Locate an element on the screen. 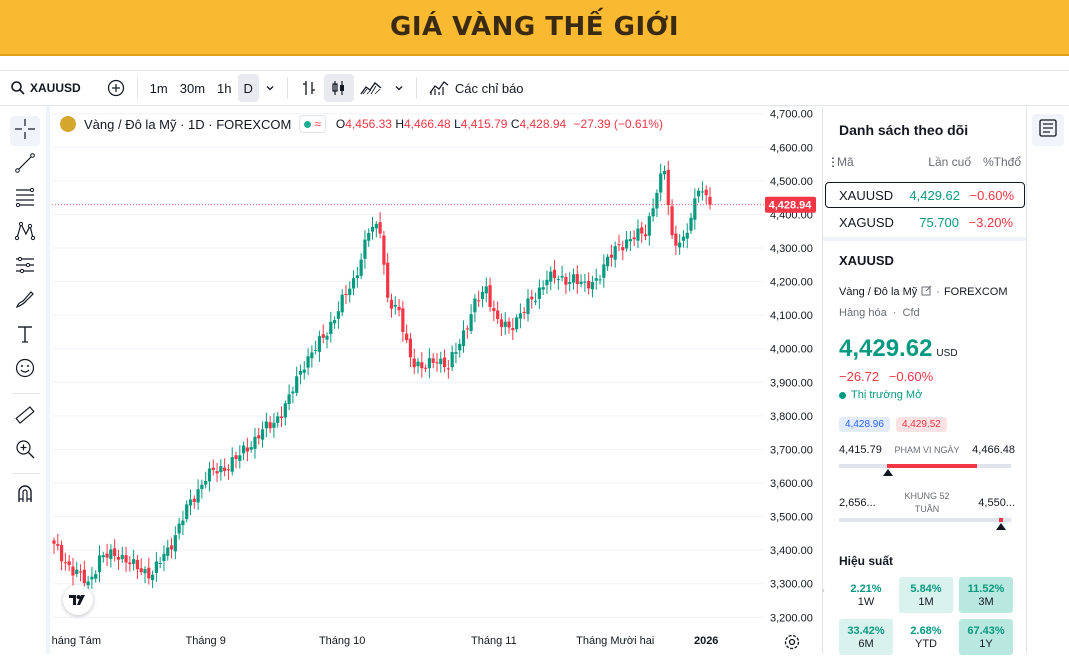  row-change: −3.20% is located at coordinates (990, 222).